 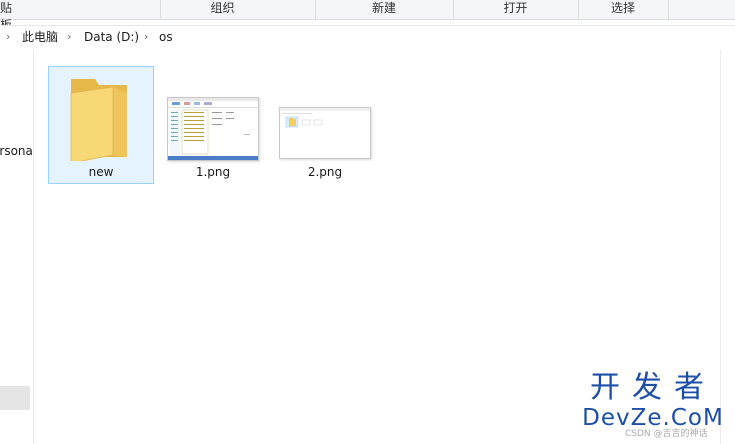 I want to click on file-item-new-folder: new, so click(x=101, y=125).